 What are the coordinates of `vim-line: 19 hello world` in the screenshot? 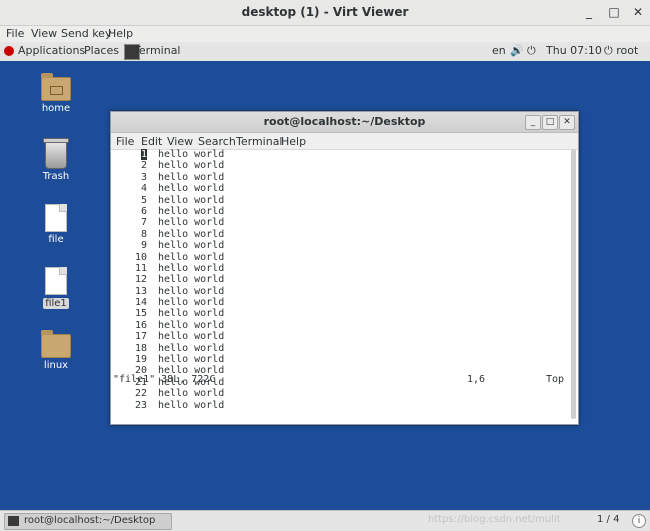 It's located at (340, 359).